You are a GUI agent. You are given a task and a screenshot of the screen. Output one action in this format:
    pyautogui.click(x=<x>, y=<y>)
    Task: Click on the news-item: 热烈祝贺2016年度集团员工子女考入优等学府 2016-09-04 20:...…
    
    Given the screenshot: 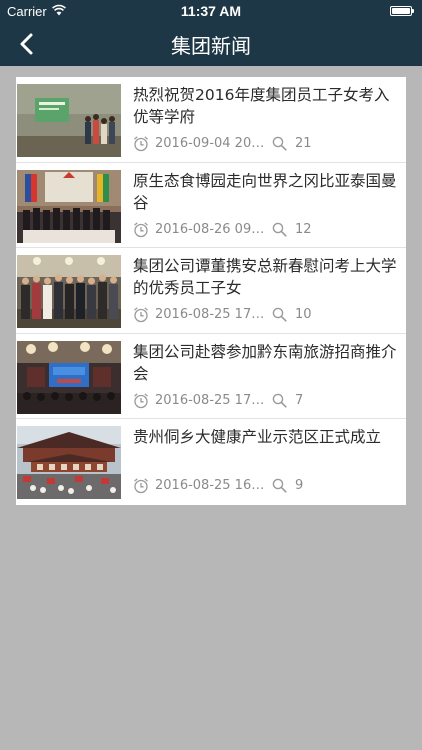 What is the action you would take?
    pyautogui.click(x=211, y=120)
    